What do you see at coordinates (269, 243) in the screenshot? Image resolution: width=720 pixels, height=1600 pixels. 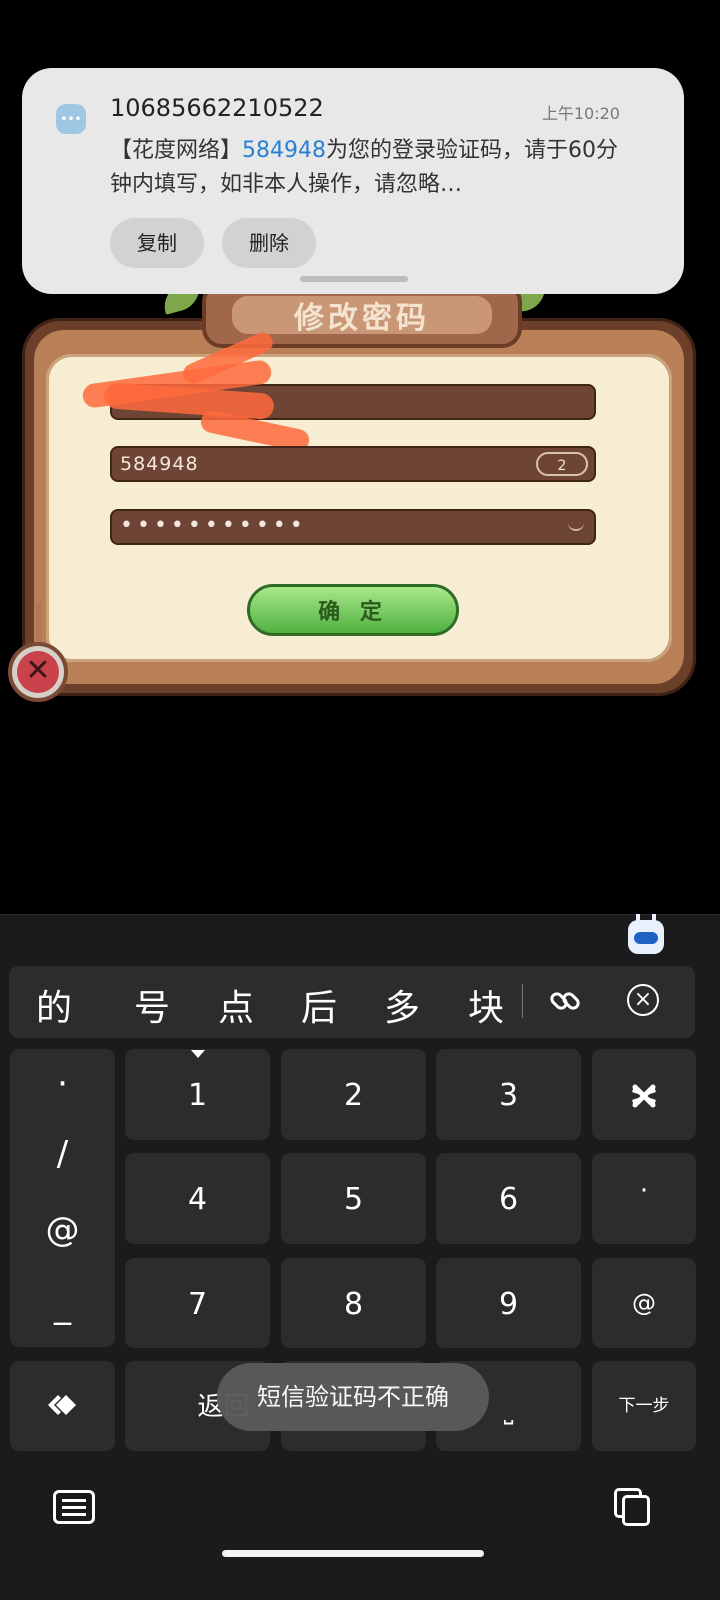 I see `delete-button: 删除` at bounding box center [269, 243].